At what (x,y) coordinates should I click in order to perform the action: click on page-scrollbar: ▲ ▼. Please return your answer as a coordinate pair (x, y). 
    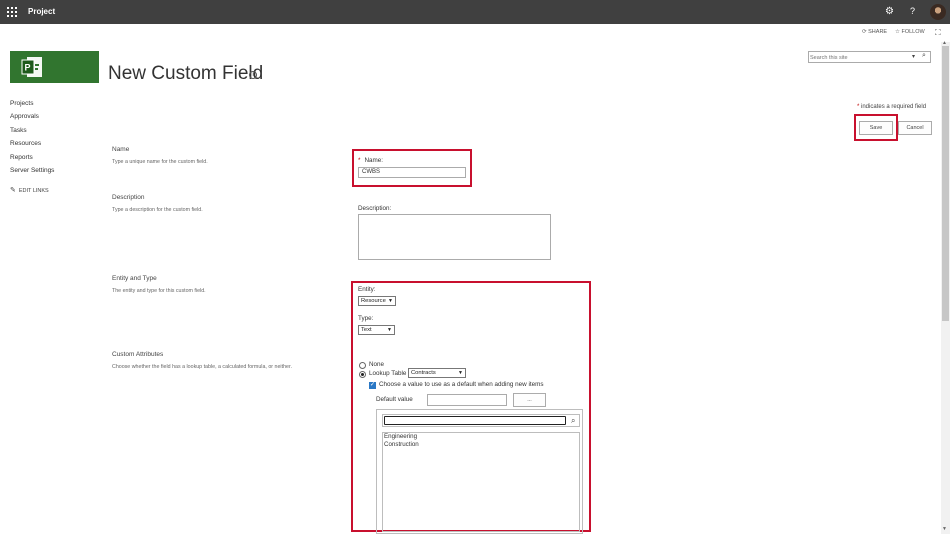
    Looking at the image, I should click on (945, 287).